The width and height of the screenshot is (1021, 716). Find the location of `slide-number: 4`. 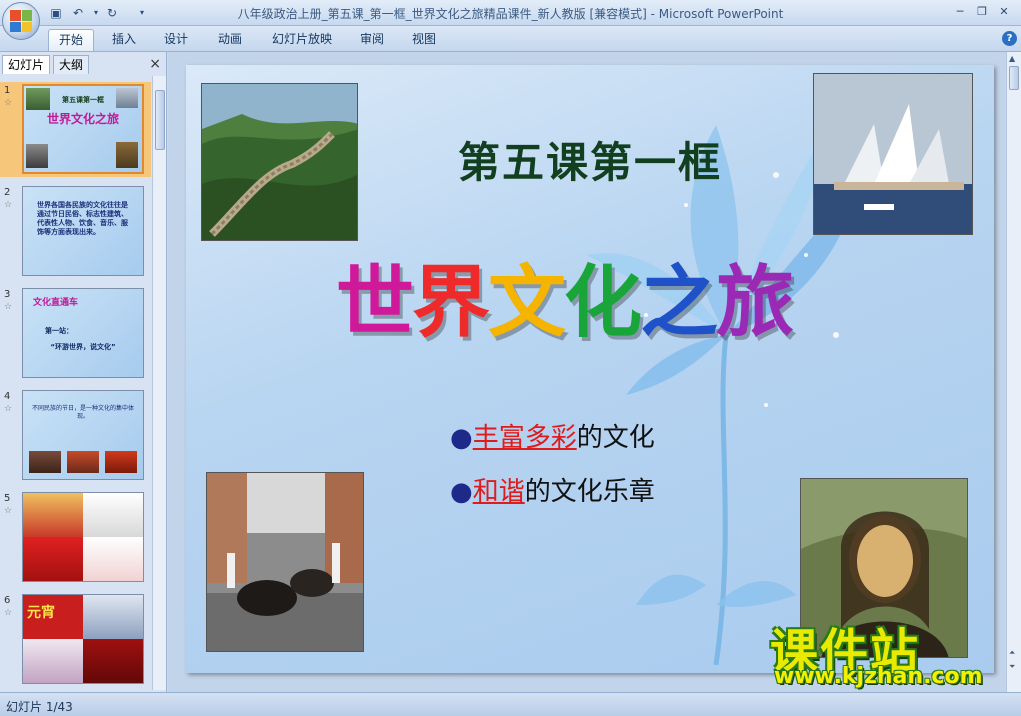

slide-number: 4 is located at coordinates (7, 396).